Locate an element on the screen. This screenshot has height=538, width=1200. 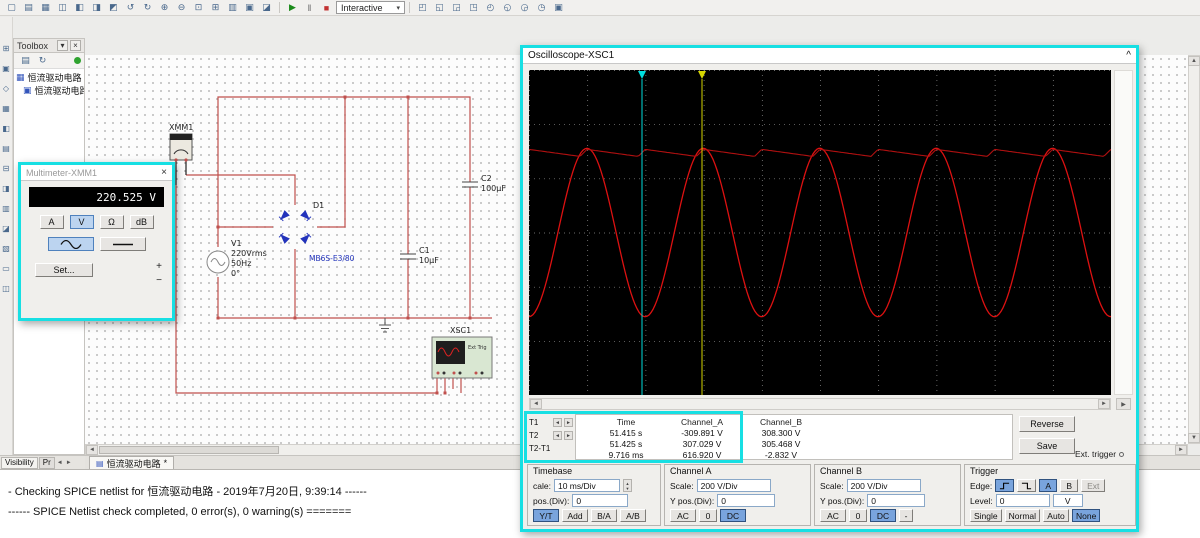
logic-analyzer-icon: ▣ is located at coordinates (558, 7).